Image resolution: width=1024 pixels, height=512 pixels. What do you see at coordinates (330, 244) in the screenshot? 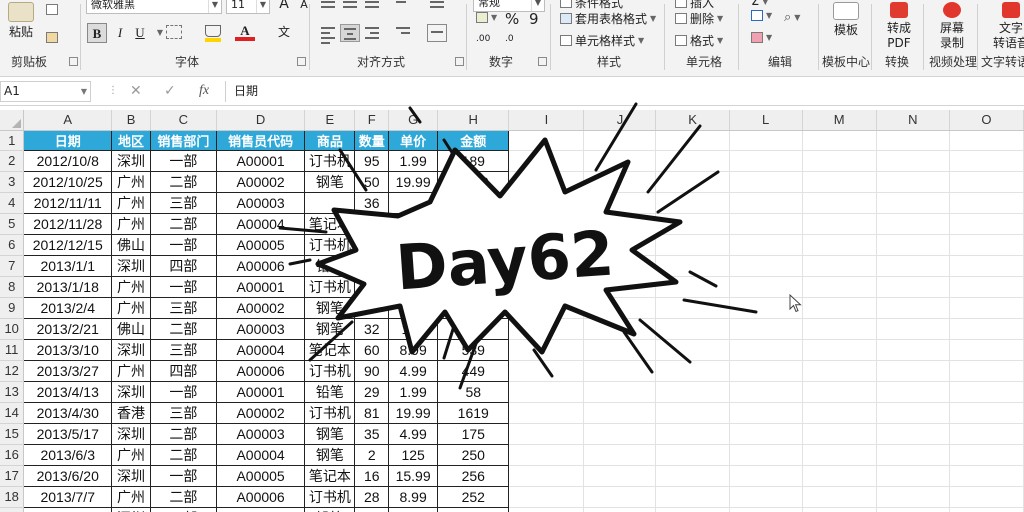
I see `data-cell: 订书机` at bounding box center [330, 244].